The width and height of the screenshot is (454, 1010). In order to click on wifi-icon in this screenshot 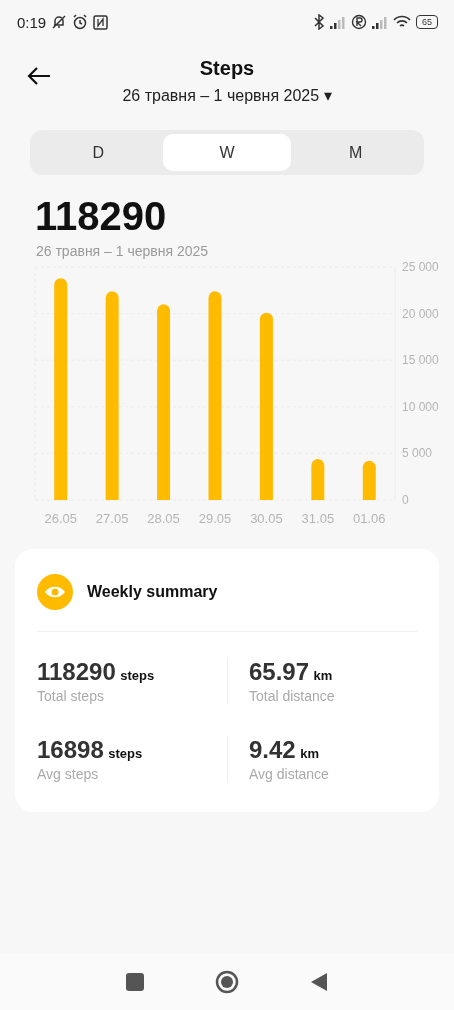, I will do `click(402, 22)`.